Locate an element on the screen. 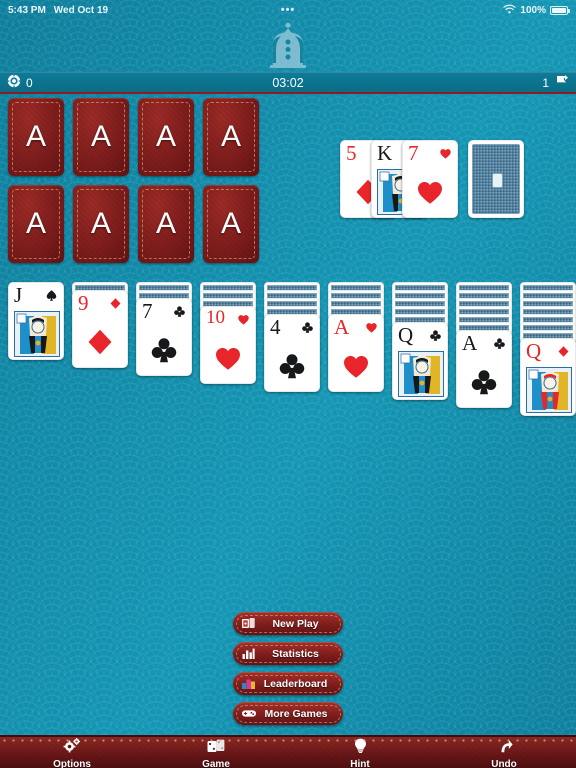  tableau-card-A♣: A is located at coordinates (484, 369).